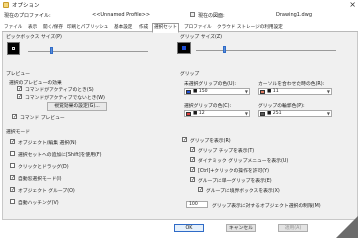  Describe the element at coordinates (273, 91) in the screenshot. I see `hover-color-value: ■ 11` at that location.